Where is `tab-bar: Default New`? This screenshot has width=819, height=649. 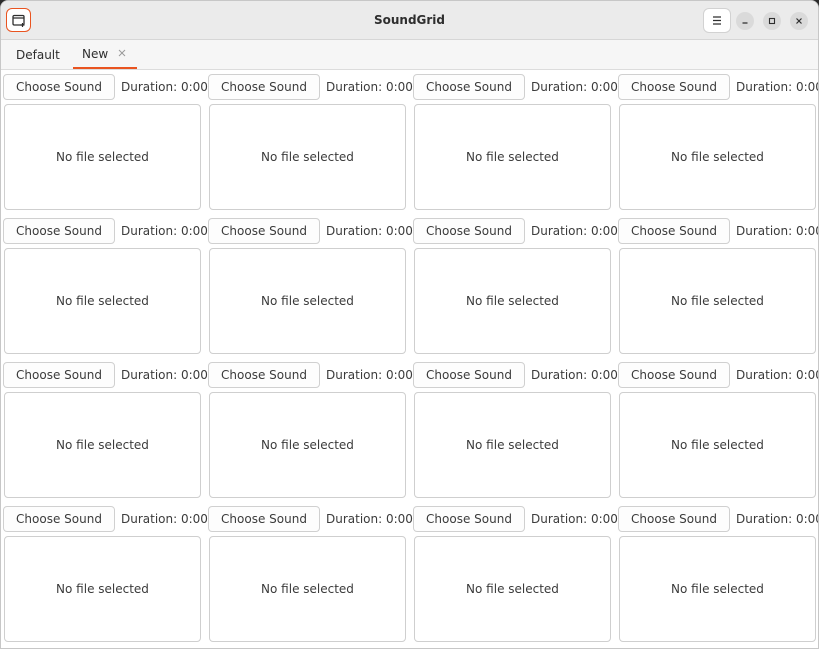 tab-bar: Default New is located at coordinates (409, 55).